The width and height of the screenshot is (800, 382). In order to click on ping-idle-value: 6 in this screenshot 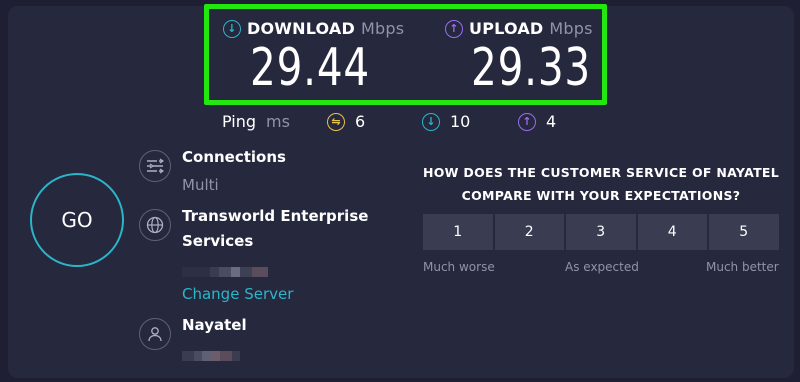, I will do `click(360, 121)`.